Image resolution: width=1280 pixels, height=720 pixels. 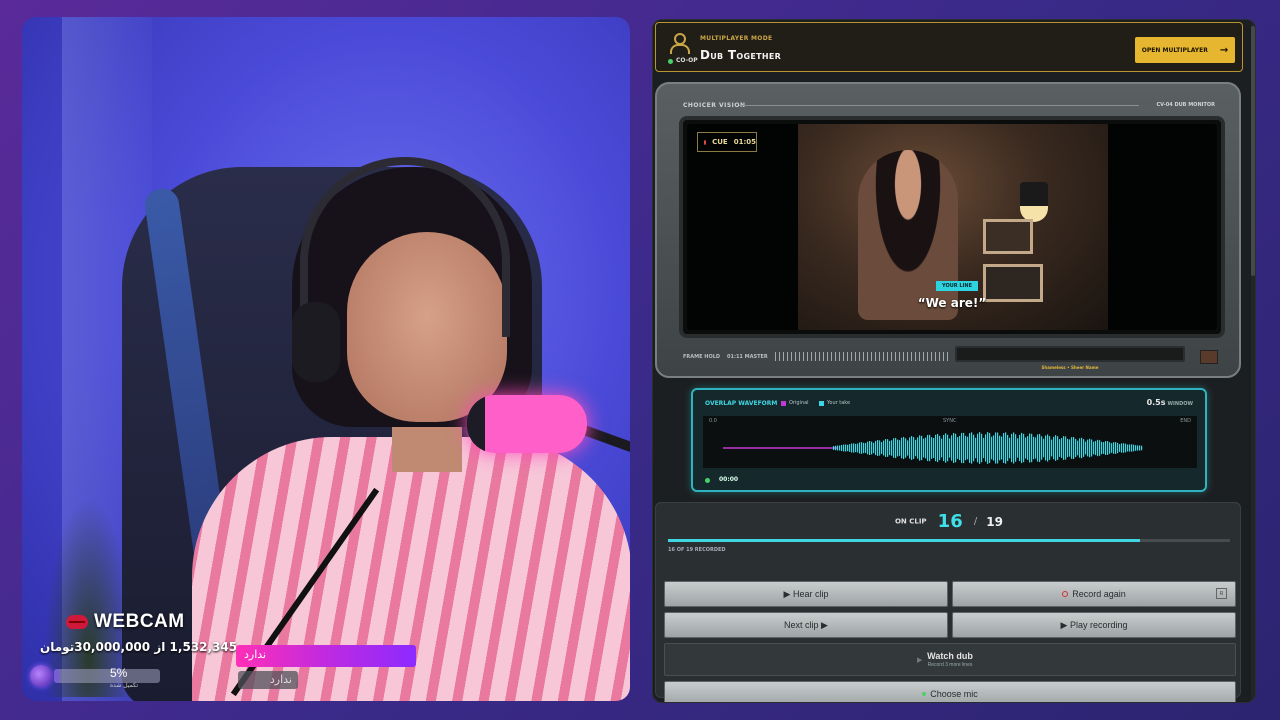 What do you see at coordinates (862, 356) in the screenshot?
I see `tick-scale` at bounding box center [862, 356].